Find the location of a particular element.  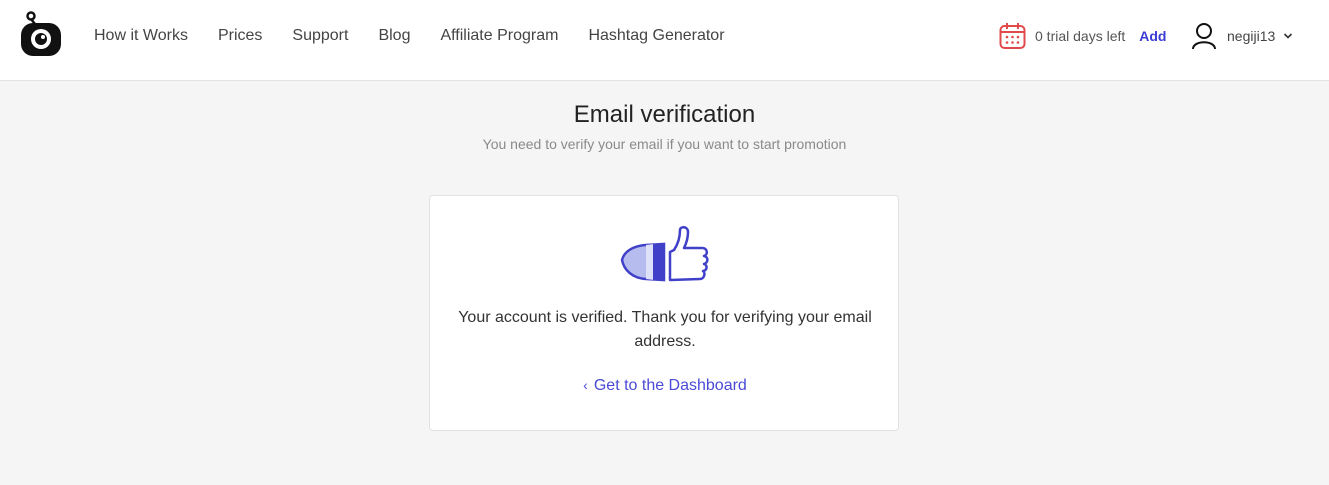

nav-how-it-works: How it Works is located at coordinates (141, 36).